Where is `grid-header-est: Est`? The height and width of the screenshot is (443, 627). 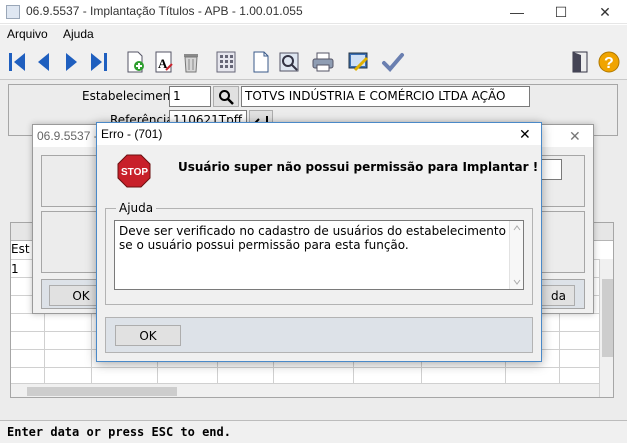
grid-header-est: Est is located at coordinates (20, 249).